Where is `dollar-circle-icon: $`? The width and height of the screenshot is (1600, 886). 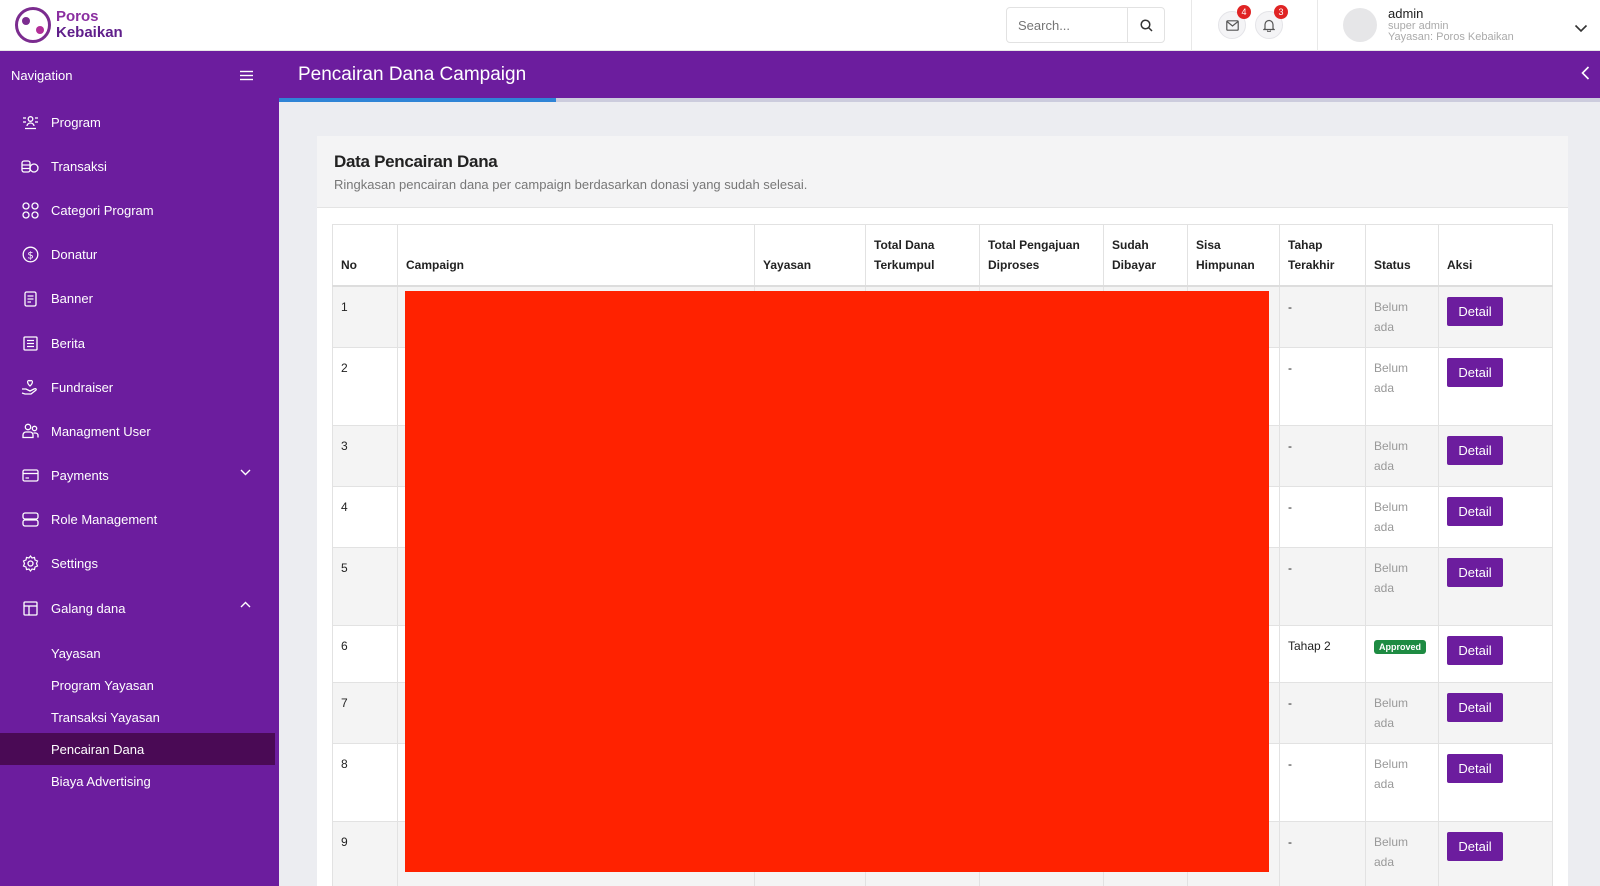
dollar-circle-icon: $ is located at coordinates (30, 255).